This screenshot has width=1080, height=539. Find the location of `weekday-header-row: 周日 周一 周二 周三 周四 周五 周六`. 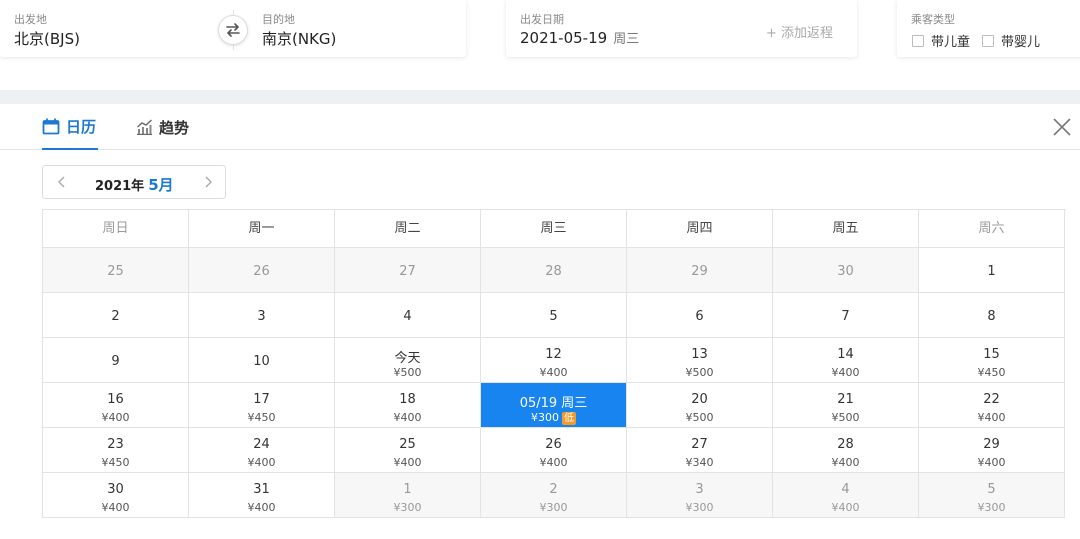

weekday-header-row: 周日 周一 周二 周三 周四 周五 周六 is located at coordinates (554, 229).